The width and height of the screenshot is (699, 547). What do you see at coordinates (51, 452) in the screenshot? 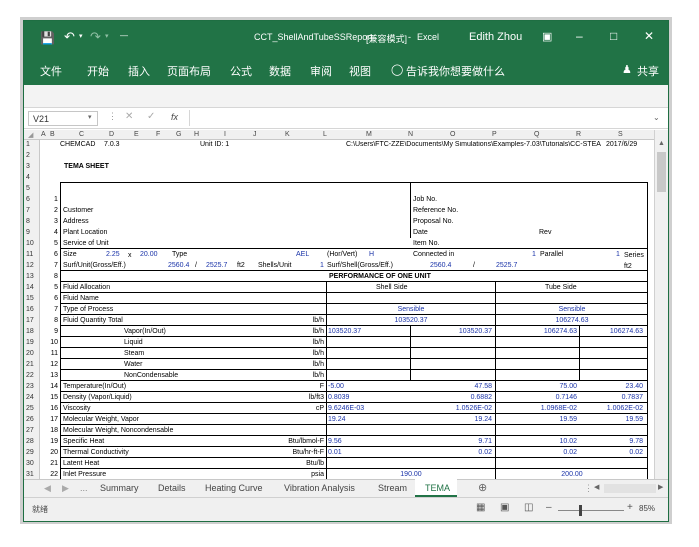
I see `row-counter: 20` at bounding box center [51, 452].